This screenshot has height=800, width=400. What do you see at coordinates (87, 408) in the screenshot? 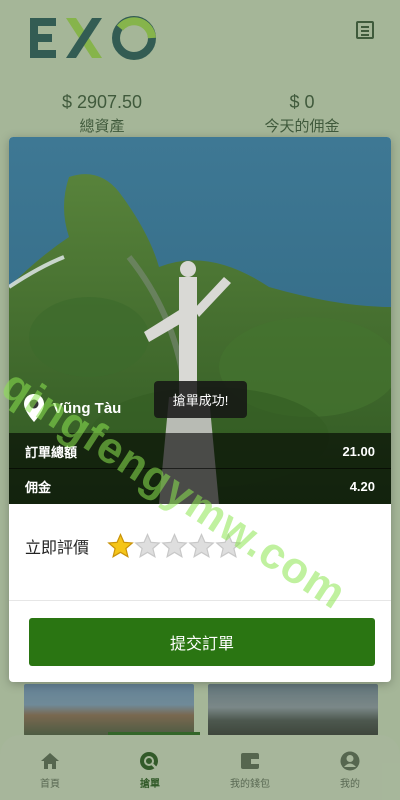
I see `location-name: Vũng Tàu` at bounding box center [87, 408].